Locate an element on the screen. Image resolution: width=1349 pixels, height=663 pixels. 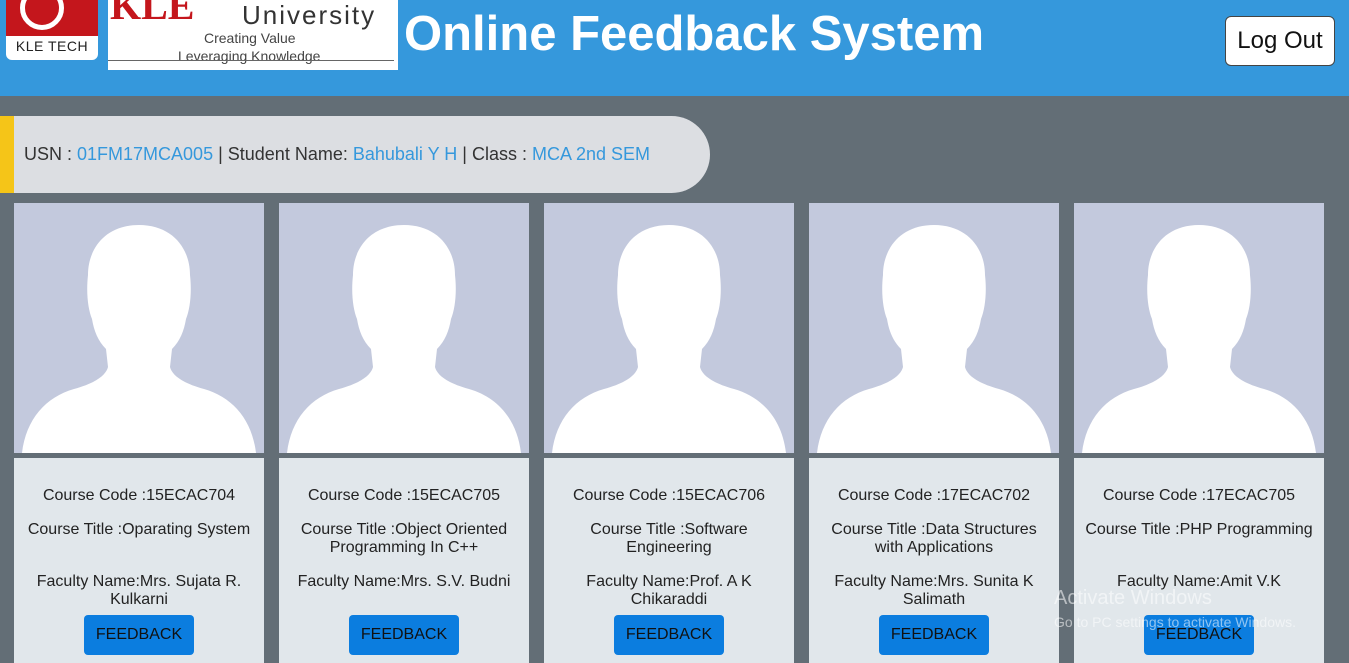
usn-label: USN : is located at coordinates (51, 154).